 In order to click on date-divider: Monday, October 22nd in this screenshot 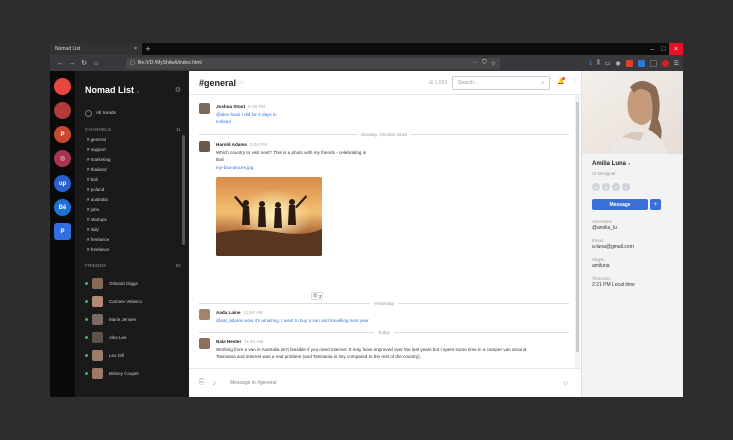, I will do `click(384, 134)`.